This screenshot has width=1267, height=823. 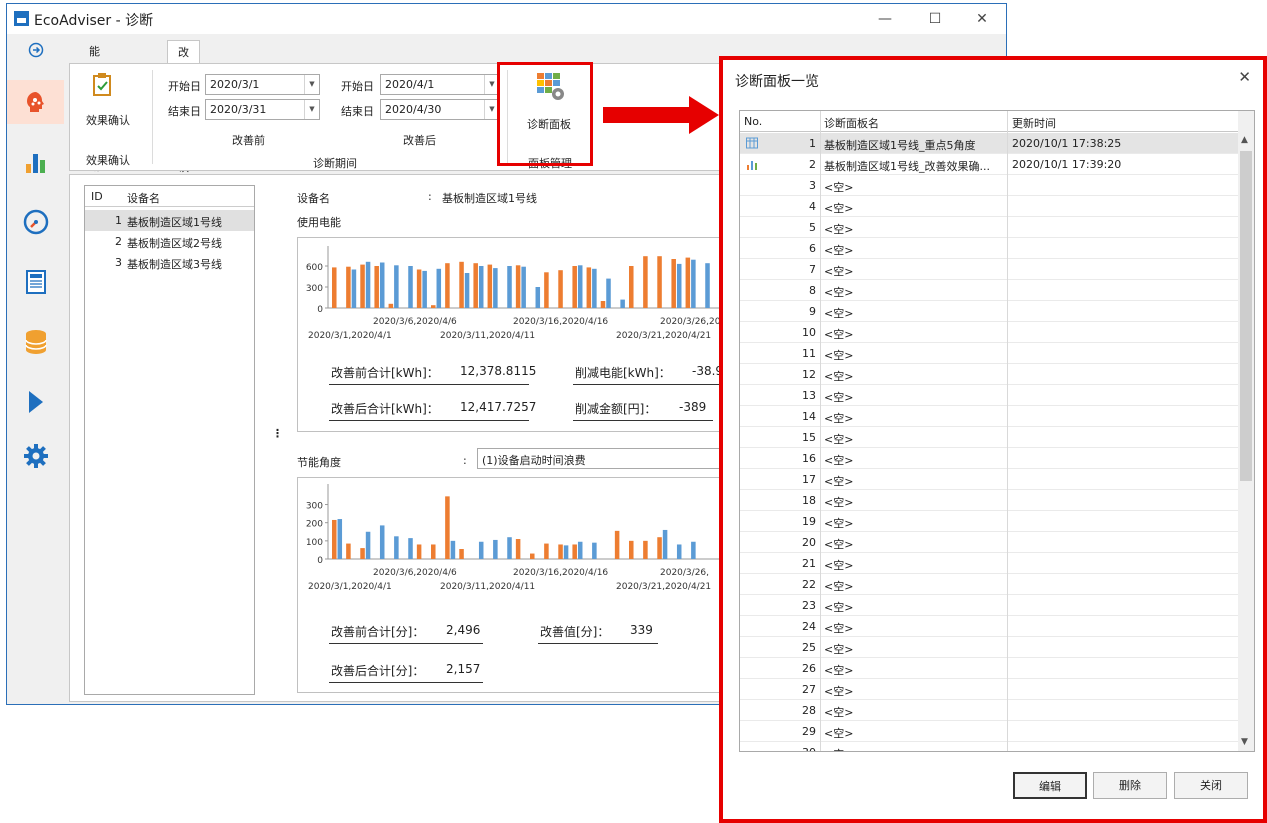 I want to click on panel-row: 15 <空>, so click(x=989, y=437).